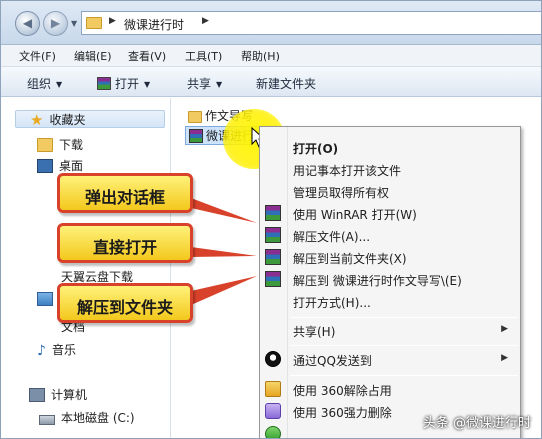 This screenshot has height=439, width=542. I want to click on callout-extract-folder: 解压到文件夹, so click(125, 303).